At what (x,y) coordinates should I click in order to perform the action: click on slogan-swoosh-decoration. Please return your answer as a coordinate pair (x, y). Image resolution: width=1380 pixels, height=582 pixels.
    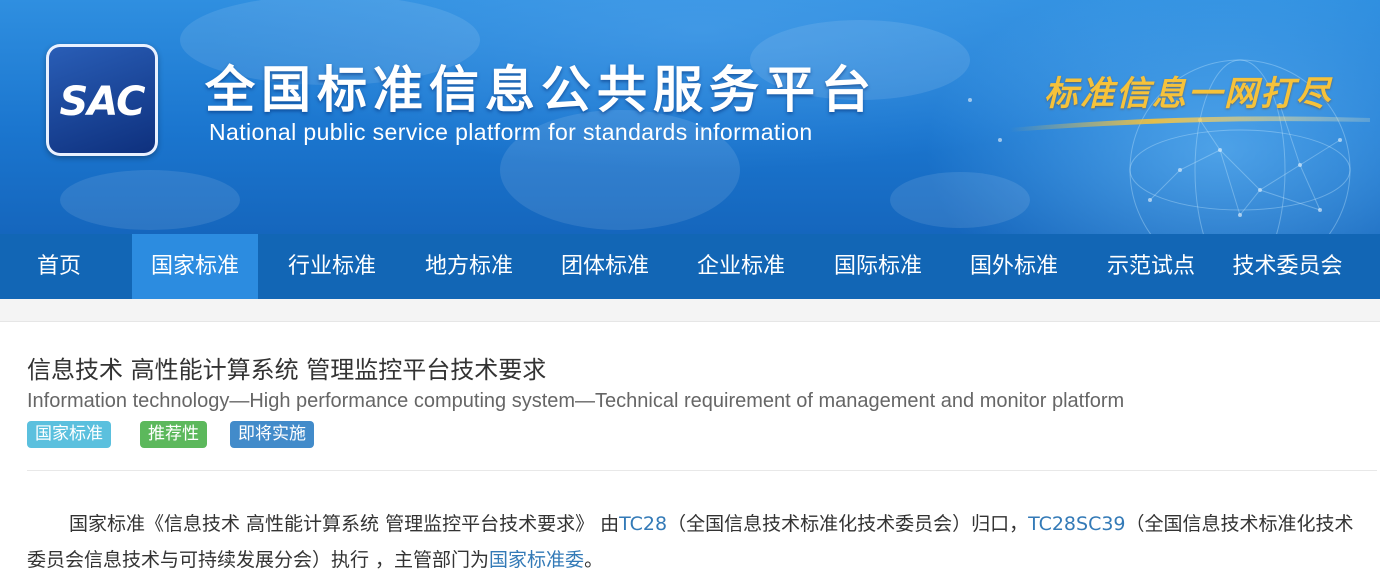
    Looking at the image, I should click on (1190, 124).